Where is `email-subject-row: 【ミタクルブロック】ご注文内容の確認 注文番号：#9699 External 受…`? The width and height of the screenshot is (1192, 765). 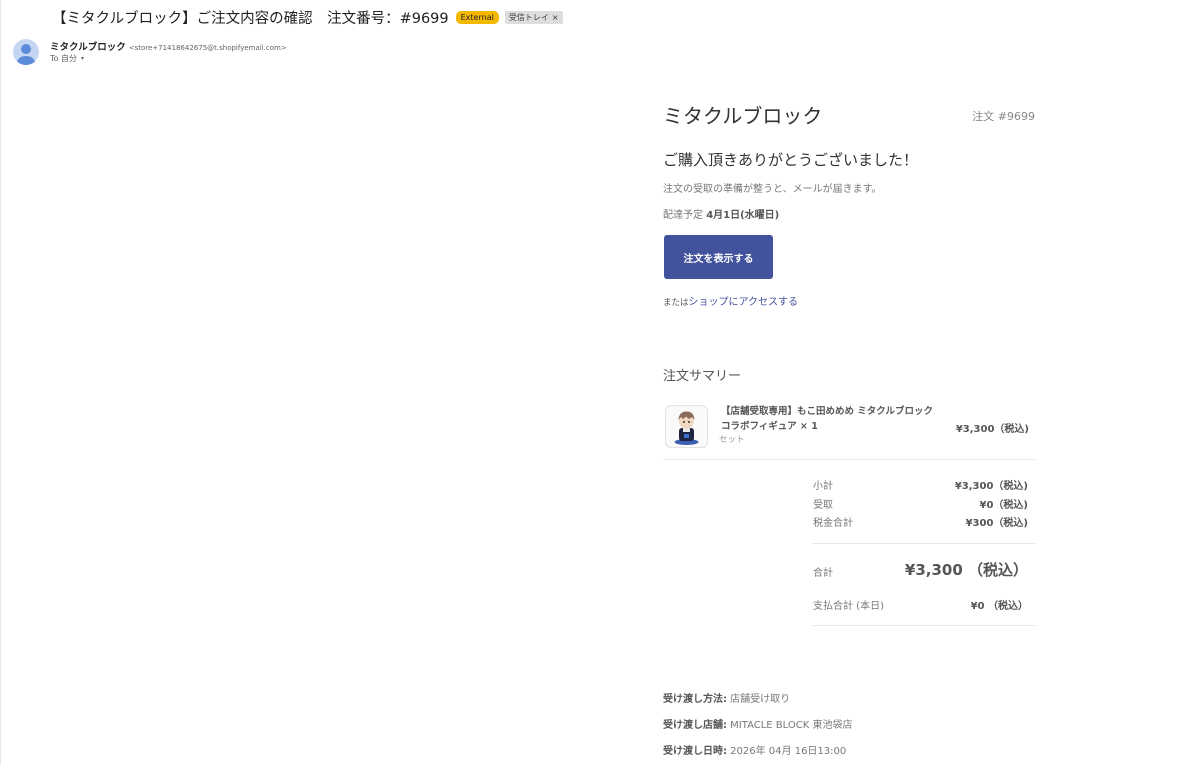
email-subject-row: 【ミタクルブロック】ご注文内容の確認 注文番号：#9699 External 受… is located at coordinates (307, 17).